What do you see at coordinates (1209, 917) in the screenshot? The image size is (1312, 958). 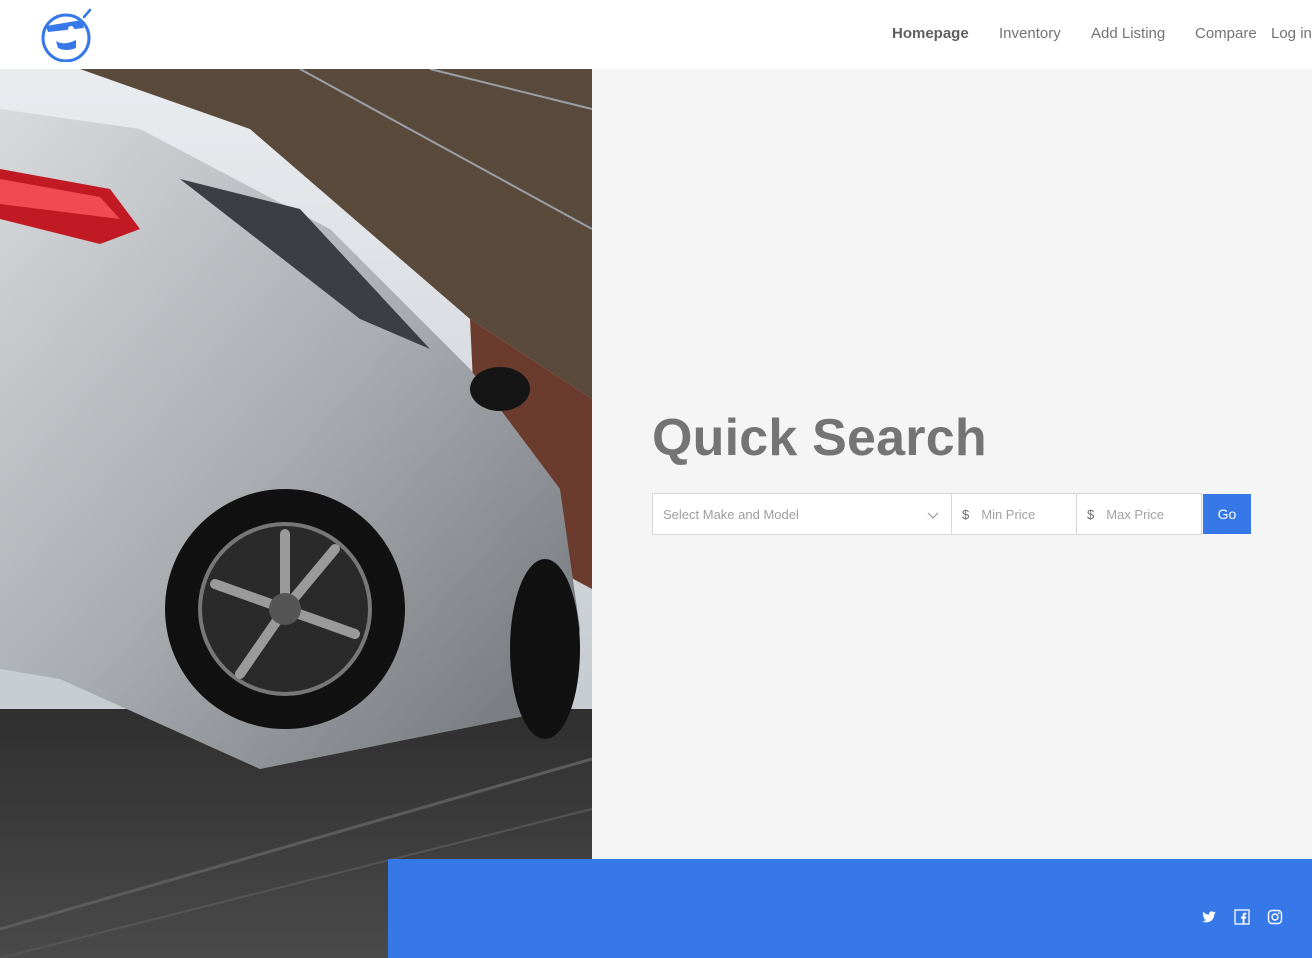 I see `twitter-icon` at bounding box center [1209, 917].